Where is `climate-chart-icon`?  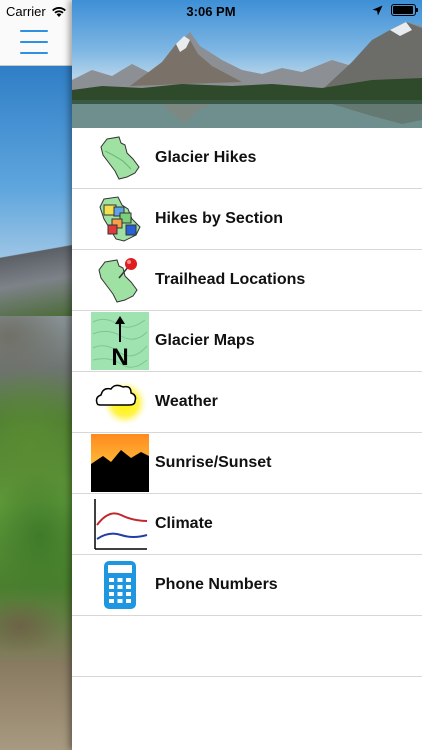
climate-chart-icon is located at coordinates (120, 524).